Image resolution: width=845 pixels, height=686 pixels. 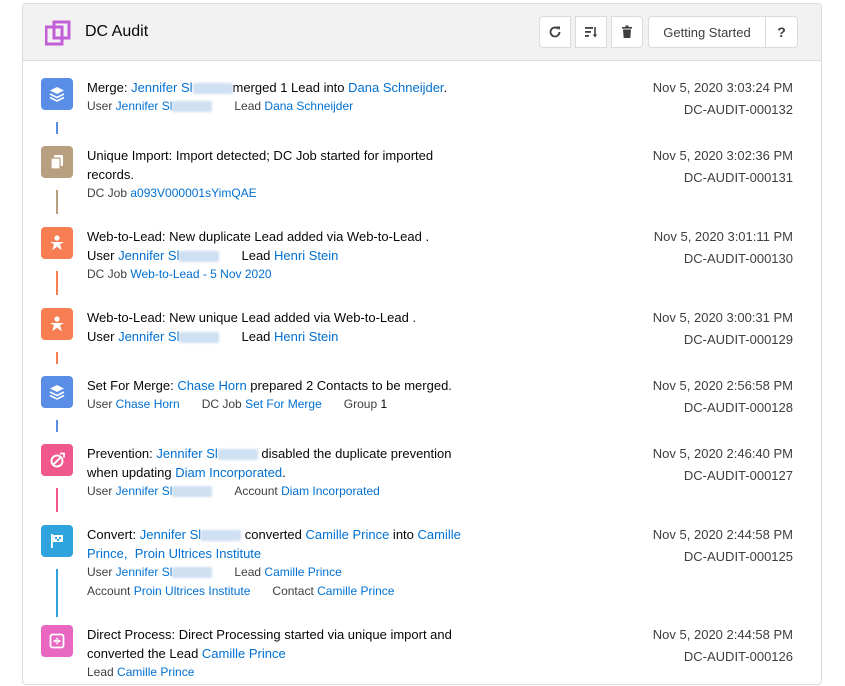 What do you see at coordinates (287, 553) in the screenshot?
I see `entry-line: Prince, Proin Ultrices Institute` at bounding box center [287, 553].